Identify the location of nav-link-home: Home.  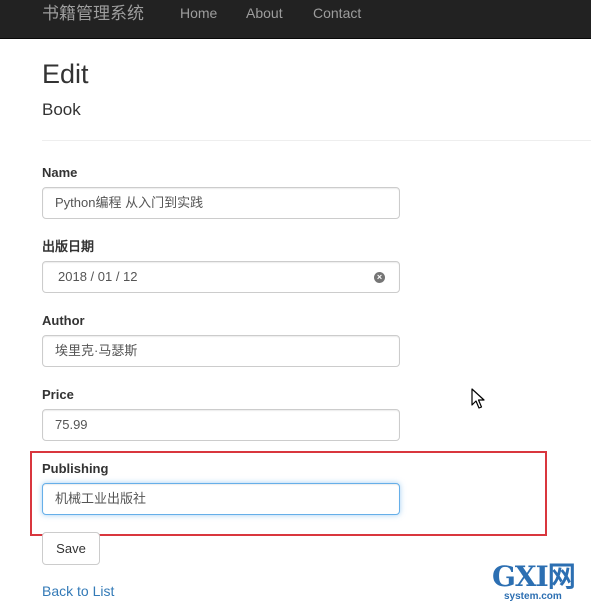
(198, 13).